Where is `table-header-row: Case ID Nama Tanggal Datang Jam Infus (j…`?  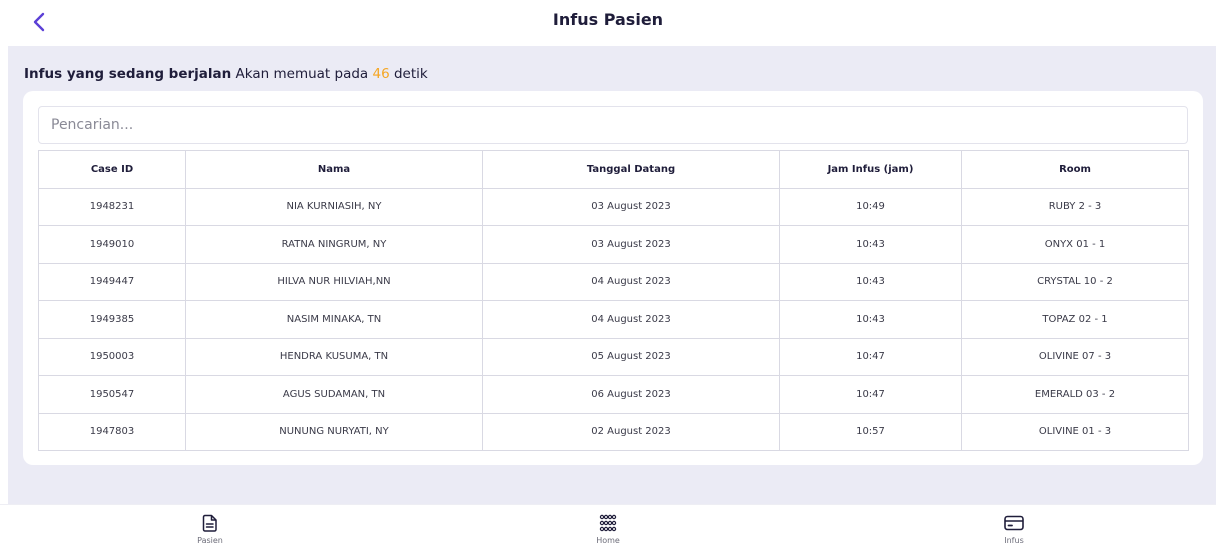 table-header-row: Case ID Nama Tanggal Datang Jam Infus (j… is located at coordinates (613, 169).